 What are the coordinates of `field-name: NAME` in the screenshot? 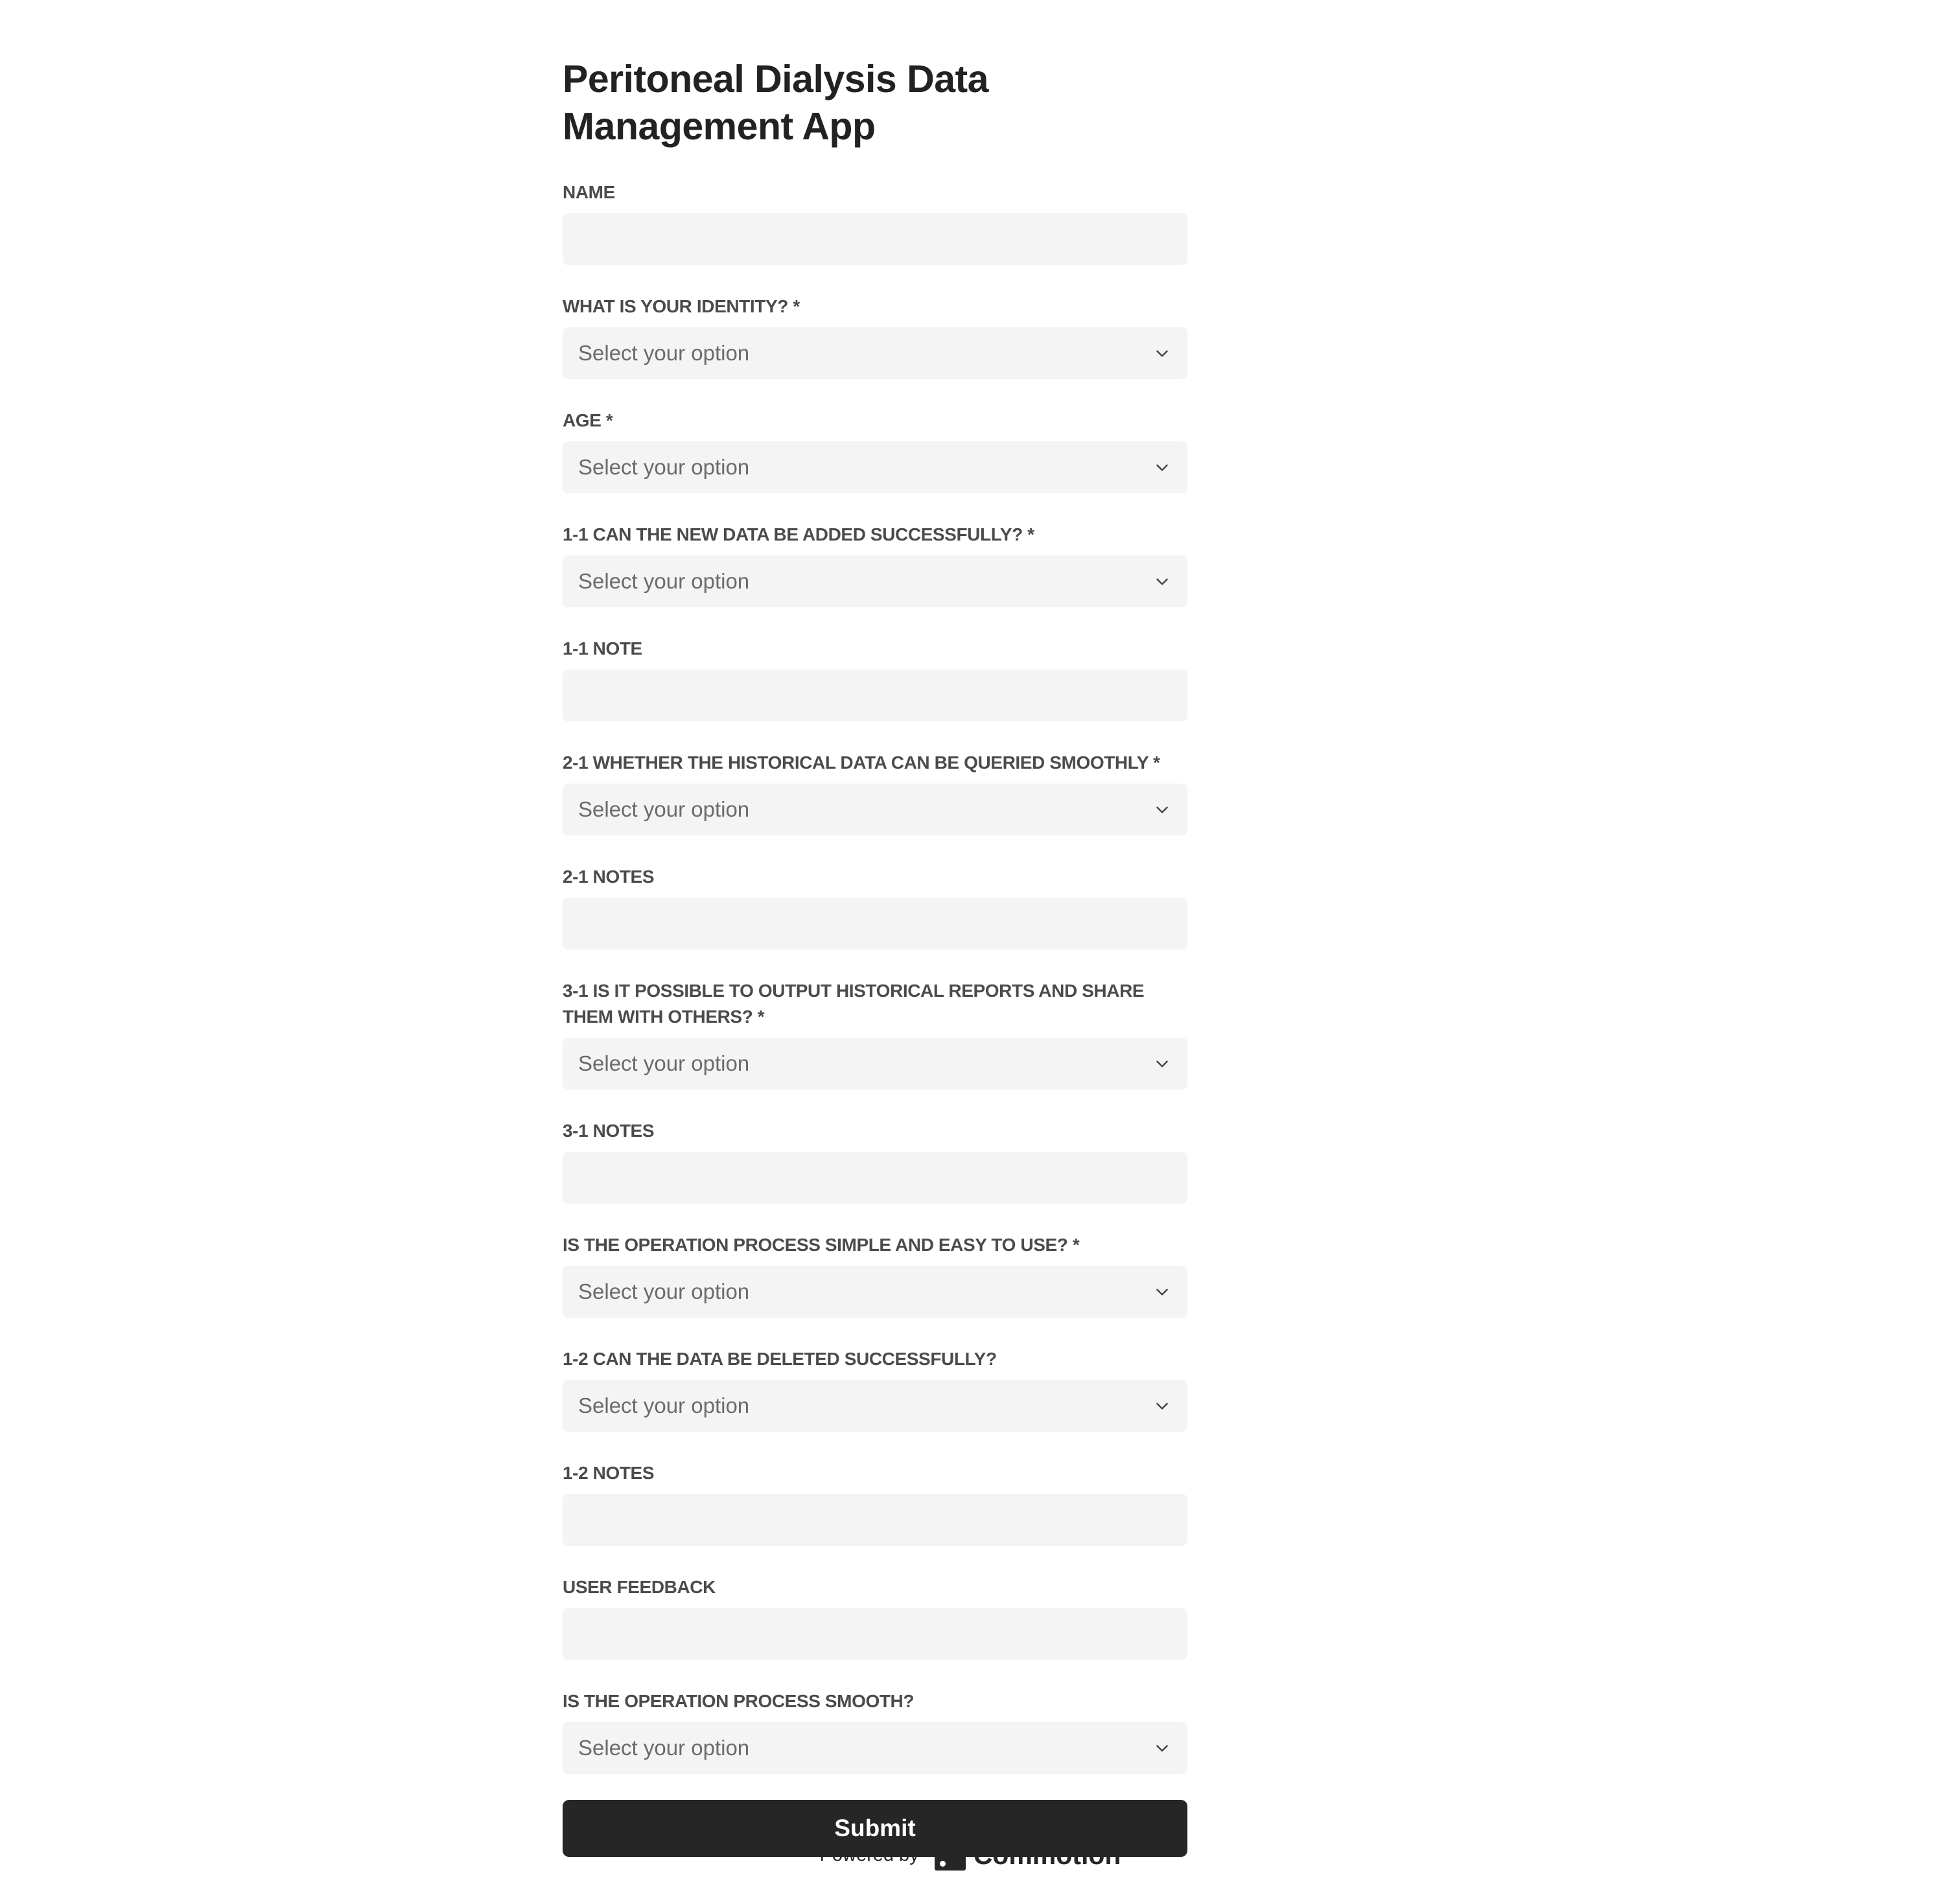 It's located at (875, 222).